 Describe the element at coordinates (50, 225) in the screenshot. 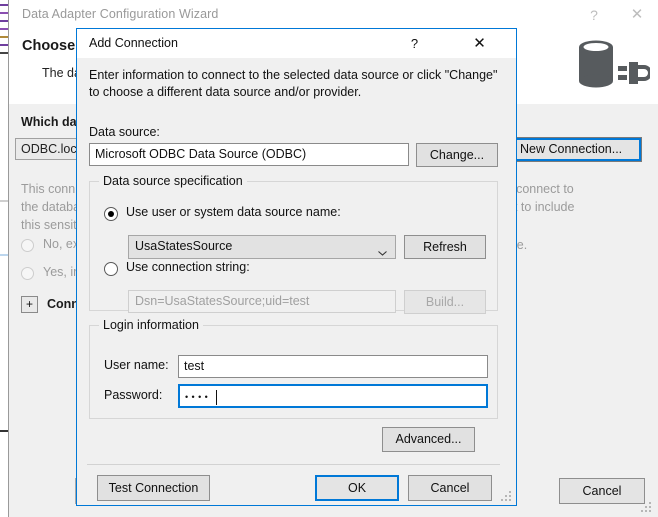

I see `info-line-3: this sensiti` at that location.